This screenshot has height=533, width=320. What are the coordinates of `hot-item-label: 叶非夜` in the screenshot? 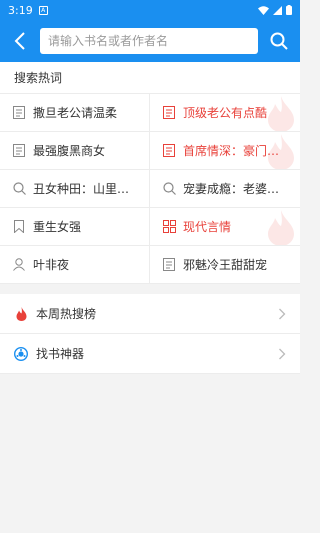 It's located at (51, 265).